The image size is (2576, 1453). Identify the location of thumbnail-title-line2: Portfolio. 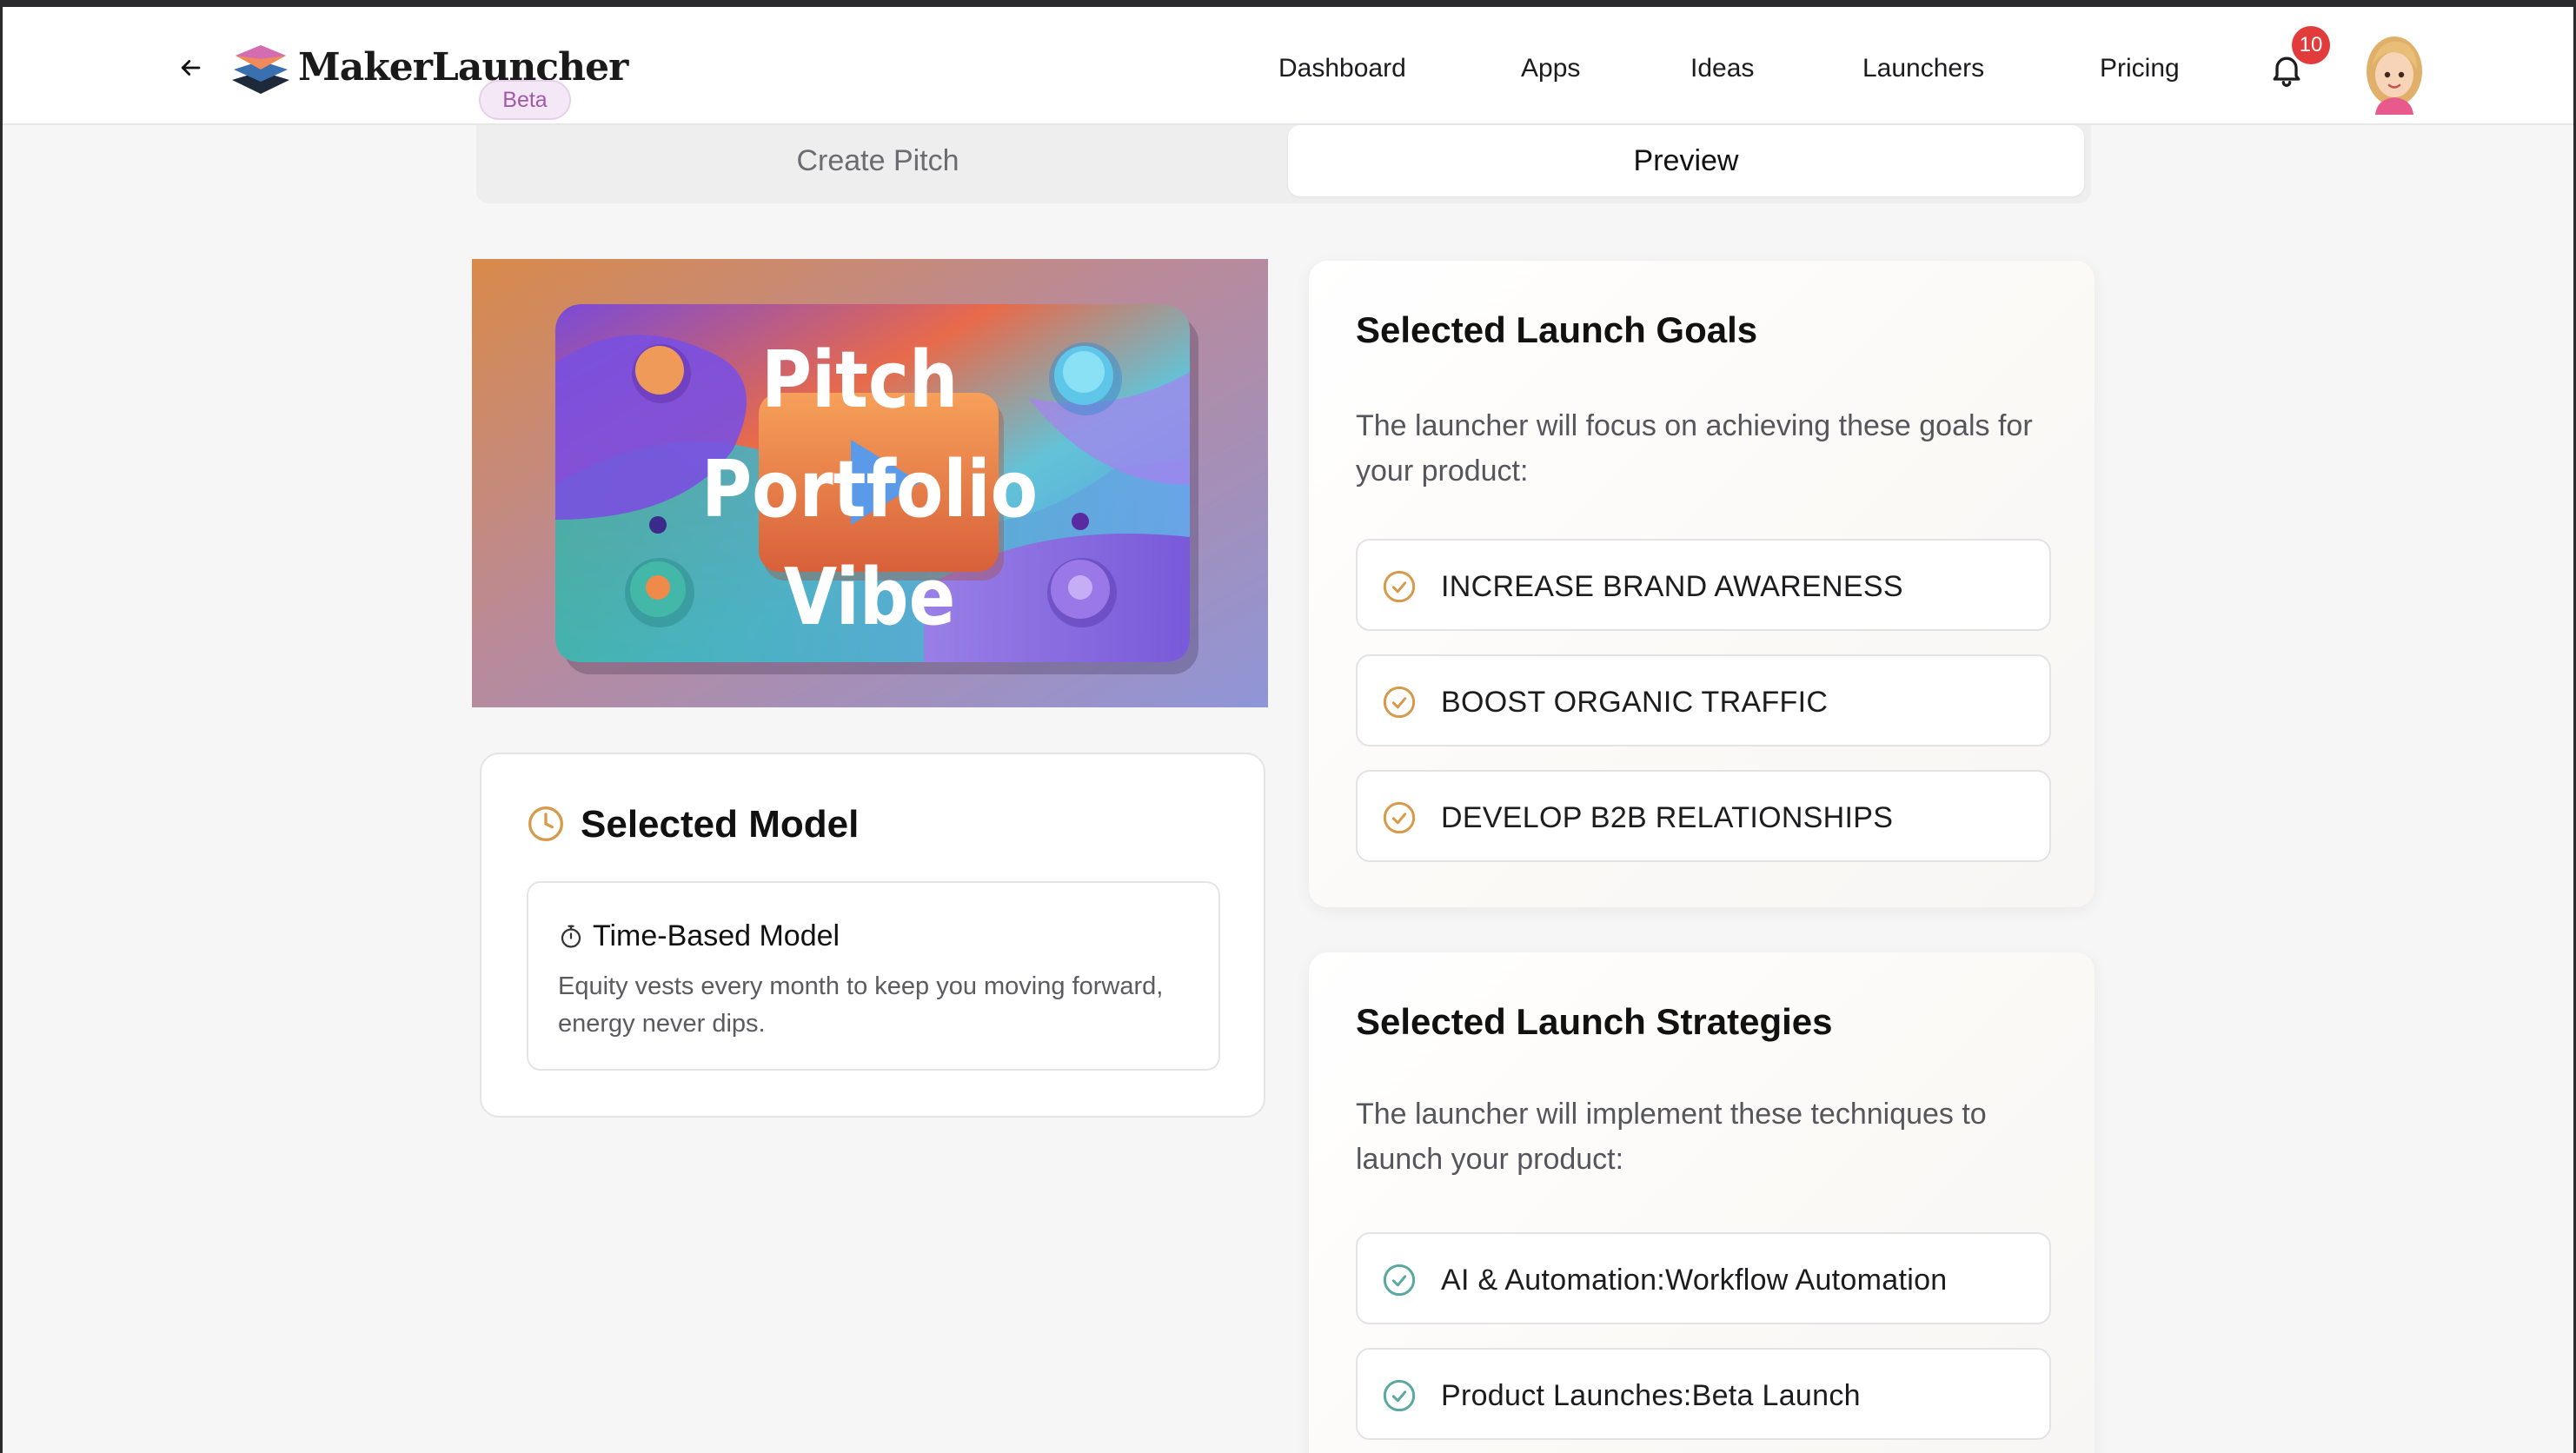
(869, 489).